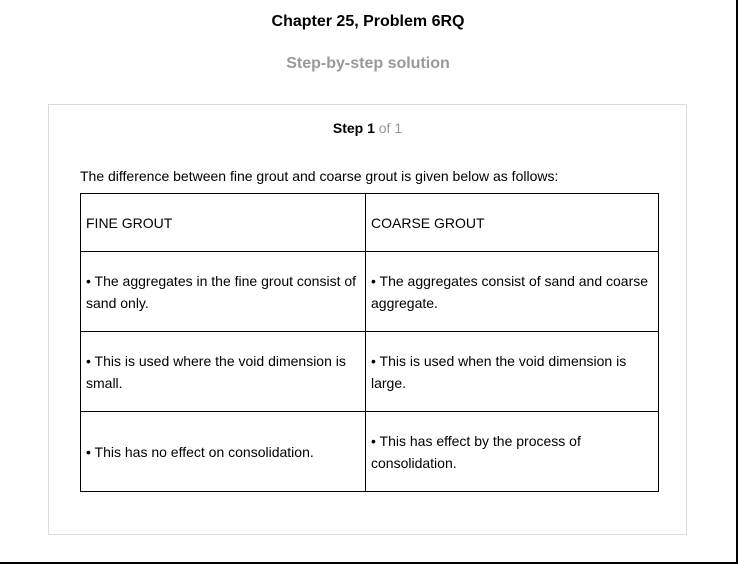 Image resolution: width=738 pixels, height=564 pixels. What do you see at coordinates (223, 222) in the screenshot?
I see `header-fine-grout: FINE GROUT` at bounding box center [223, 222].